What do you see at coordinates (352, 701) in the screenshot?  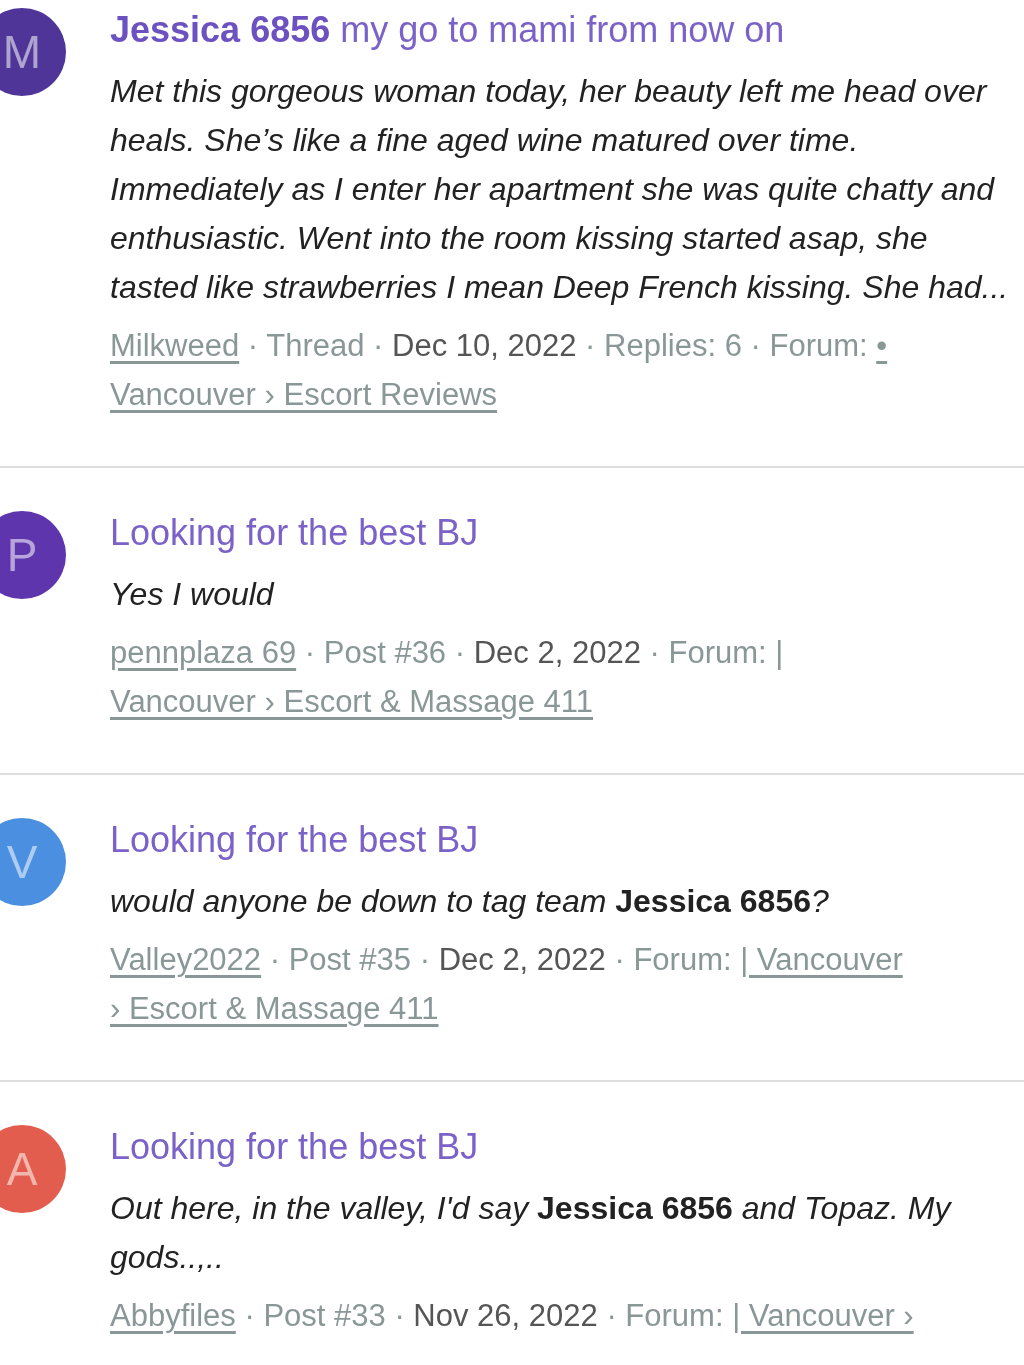 I see `forum-link: Vancouver › Escort & Massage 411` at bounding box center [352, 701].